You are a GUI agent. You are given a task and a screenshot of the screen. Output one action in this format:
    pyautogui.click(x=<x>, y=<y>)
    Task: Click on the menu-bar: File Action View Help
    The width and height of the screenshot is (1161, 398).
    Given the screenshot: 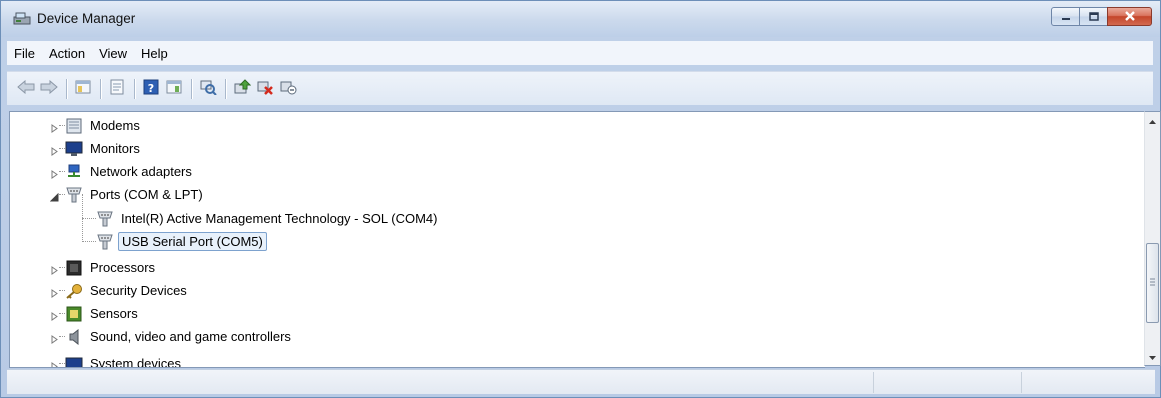 What is the action you would take?
    pyautogui.click(x=580, y=53)
    